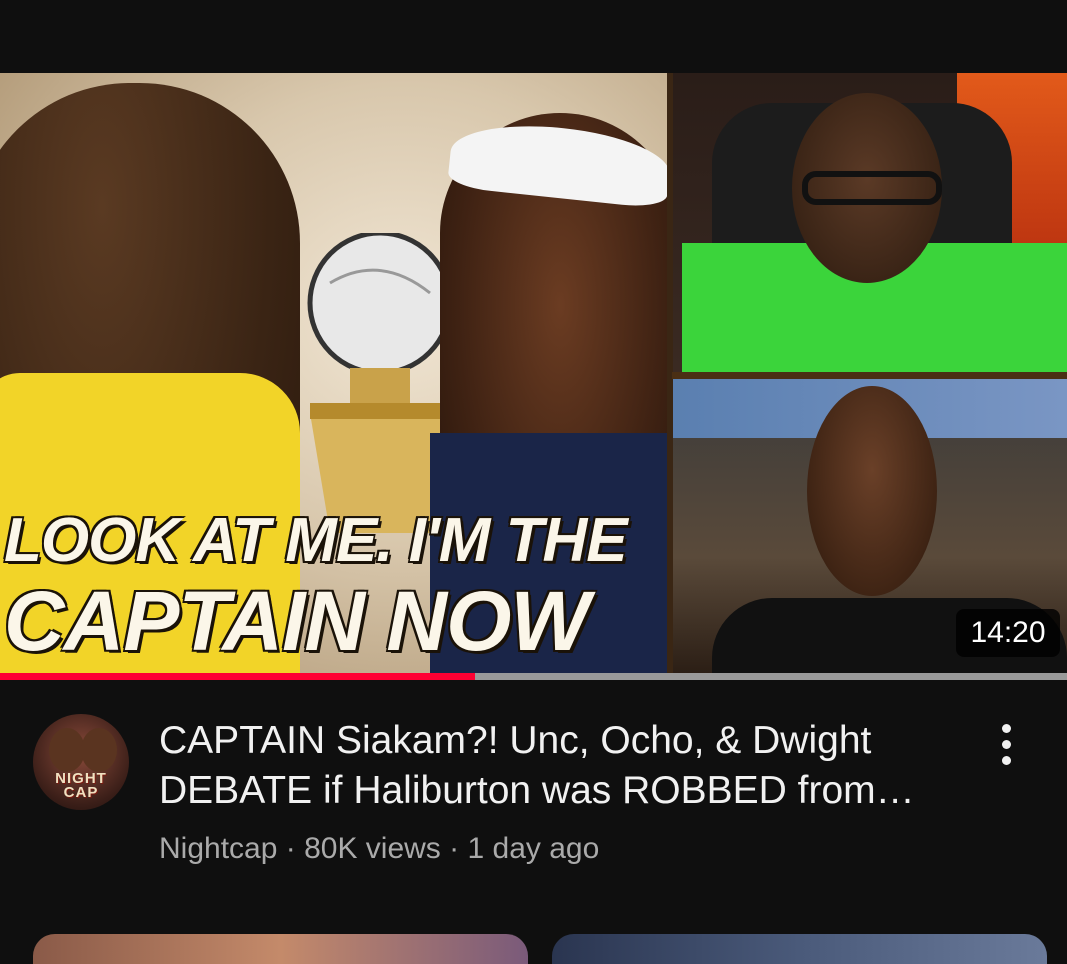  Describe the element at coordinates (533, 676) in the screenshot. I see `watch-progress-bar` at that location.